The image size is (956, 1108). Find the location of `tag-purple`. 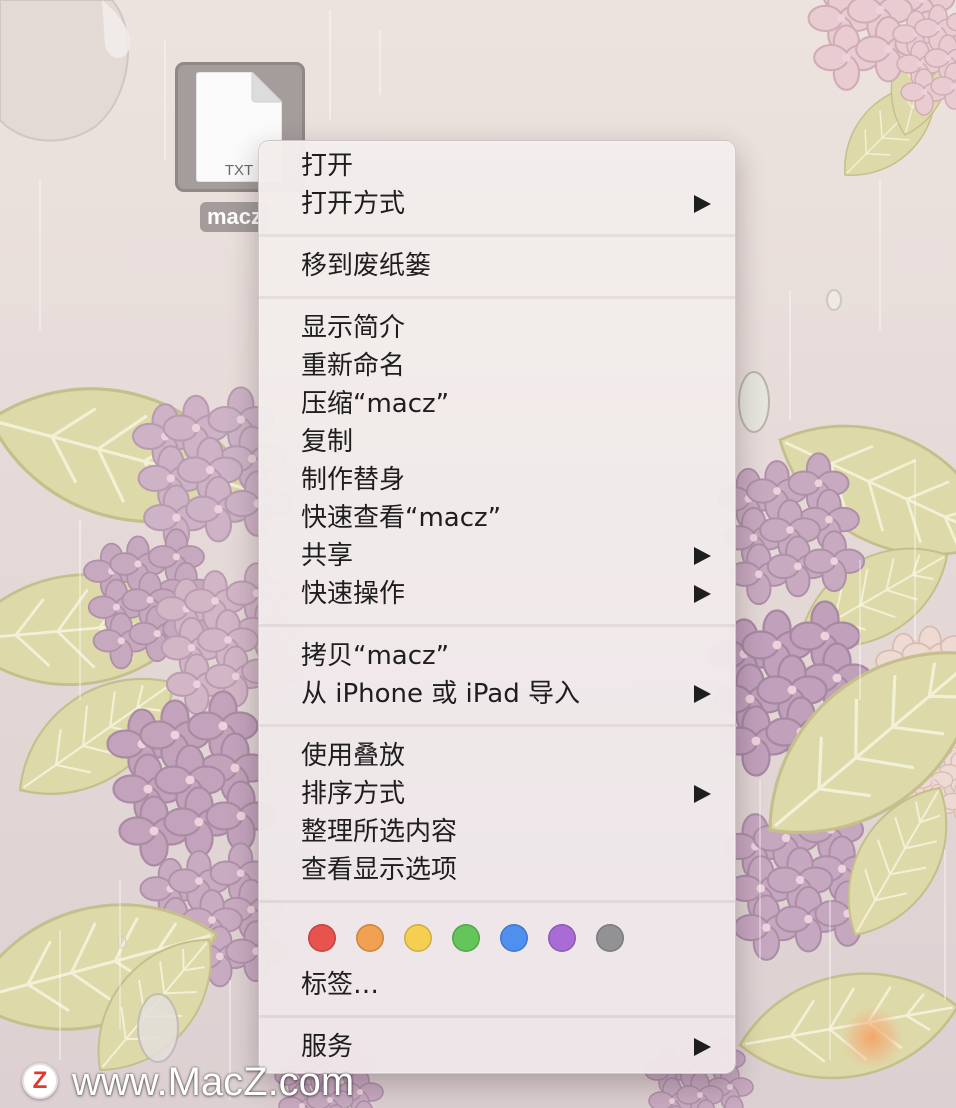

tag-purple is located at coordinates (562, 938).